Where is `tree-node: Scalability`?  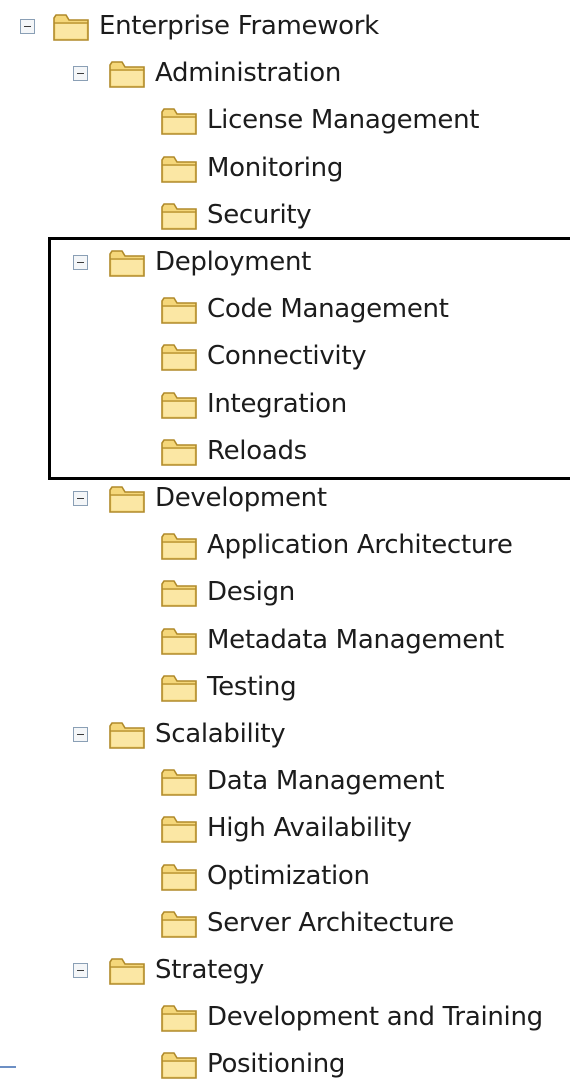 tree-node: Scalability is located at coordinates (285, 734).